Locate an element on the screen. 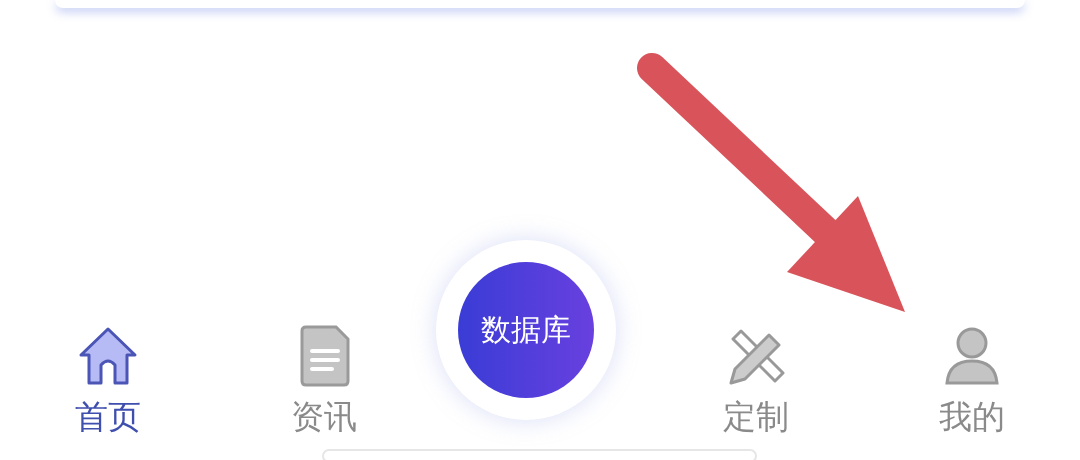 Image resolution: width=1080 pixels, height=460 pixels. tab: 首页 is located at coordinates (108, 382).